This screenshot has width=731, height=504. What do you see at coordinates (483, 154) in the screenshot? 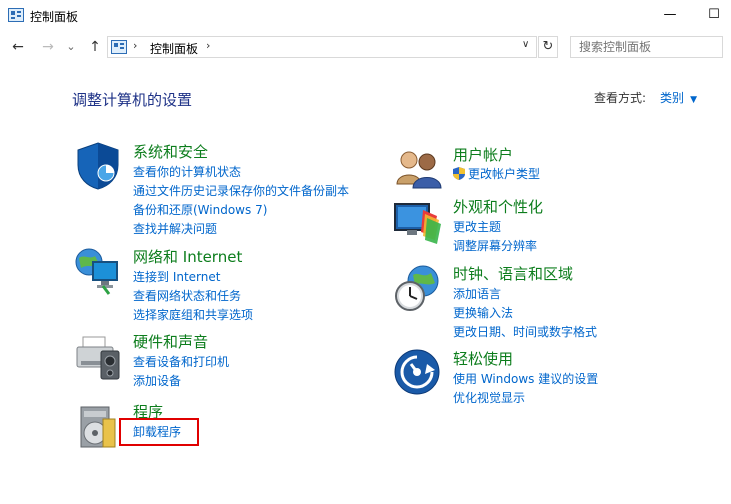
I see `category-title: 用户帐户` at bounding box center [483, 154].